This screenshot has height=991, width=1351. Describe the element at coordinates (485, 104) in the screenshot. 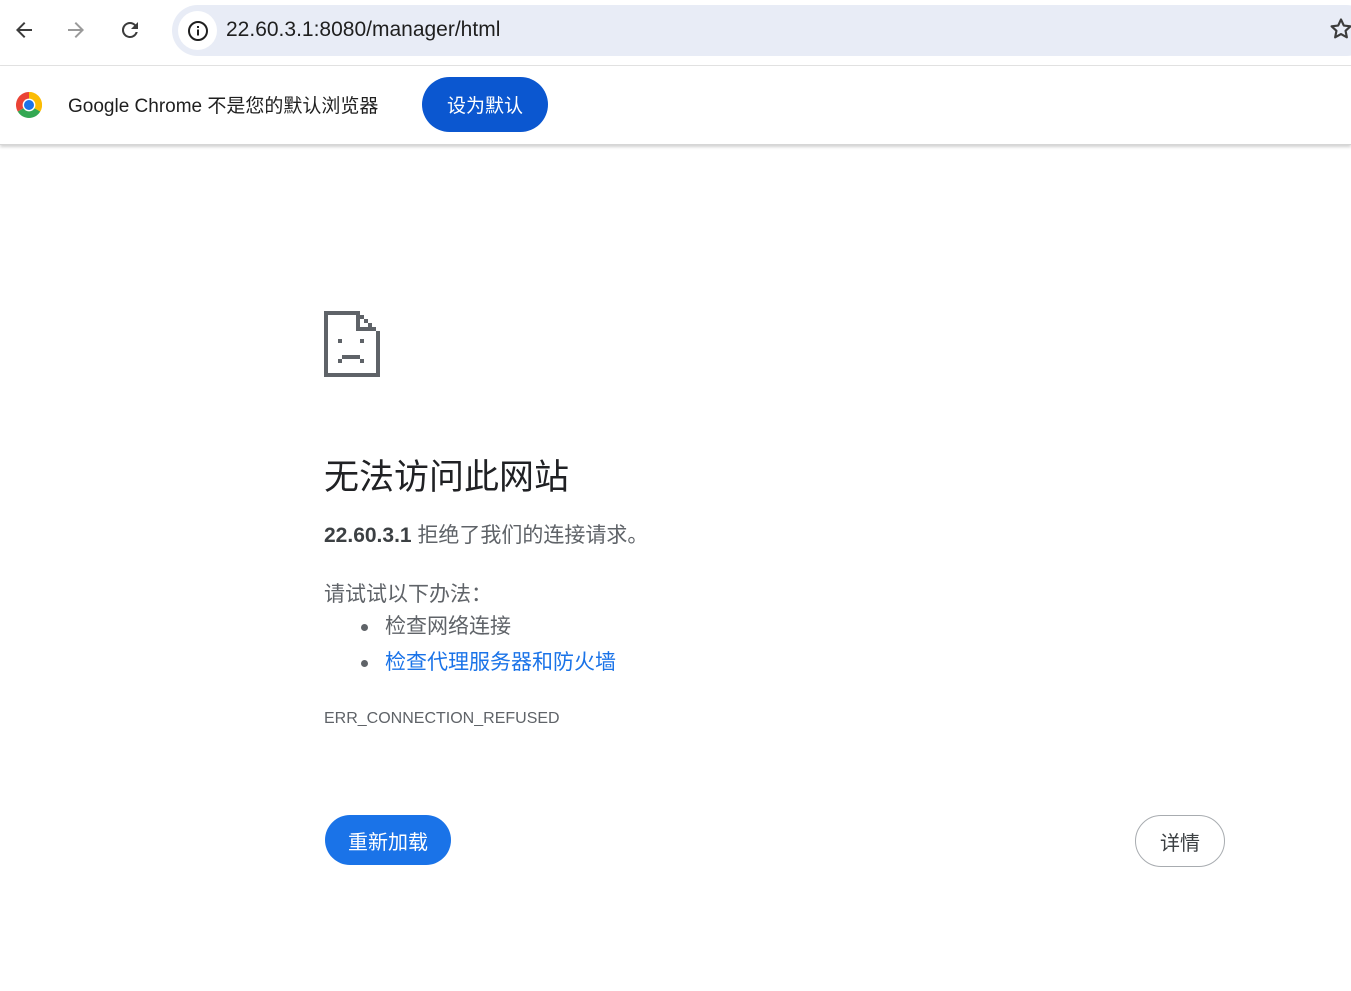

I see `set-default-button: 设为默认` at that location.